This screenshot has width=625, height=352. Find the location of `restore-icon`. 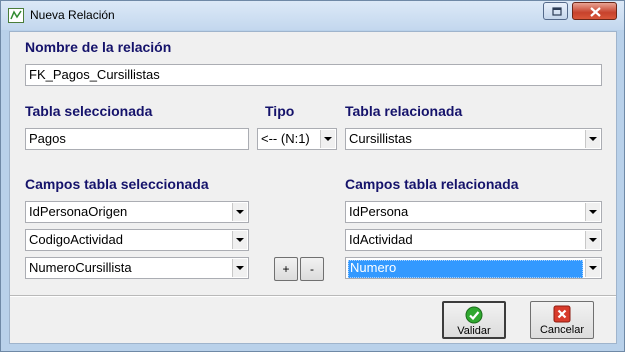

restore-icon is located at coordinates (557, 11).